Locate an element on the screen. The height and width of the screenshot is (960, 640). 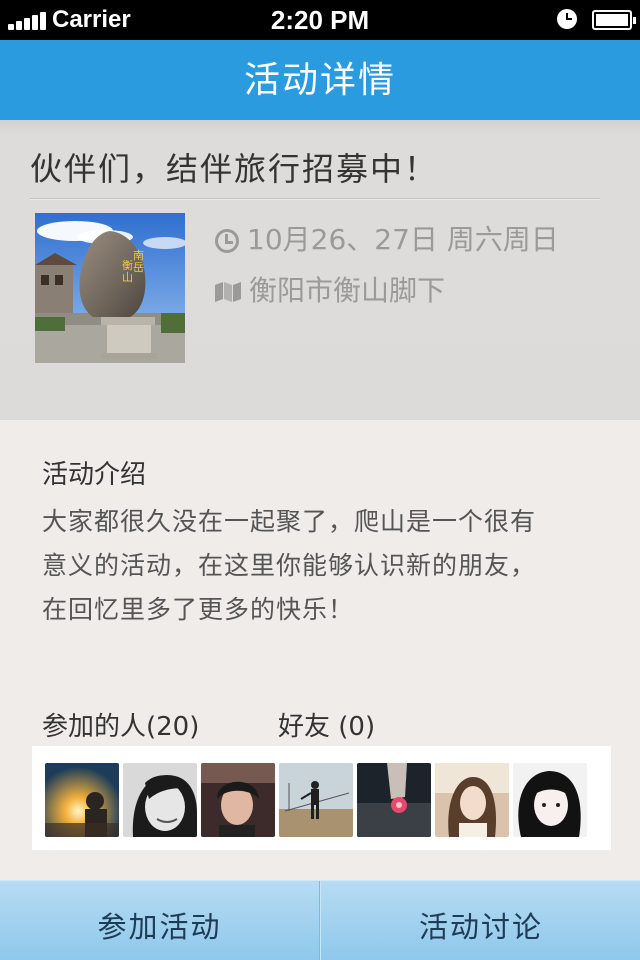
event-photo: 南岳 衡山 is located at coordinates (110, 288).